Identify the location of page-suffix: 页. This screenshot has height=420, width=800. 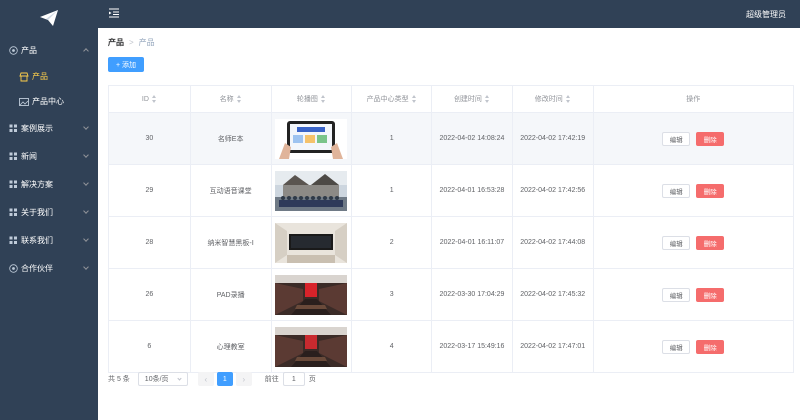
(312, 379).